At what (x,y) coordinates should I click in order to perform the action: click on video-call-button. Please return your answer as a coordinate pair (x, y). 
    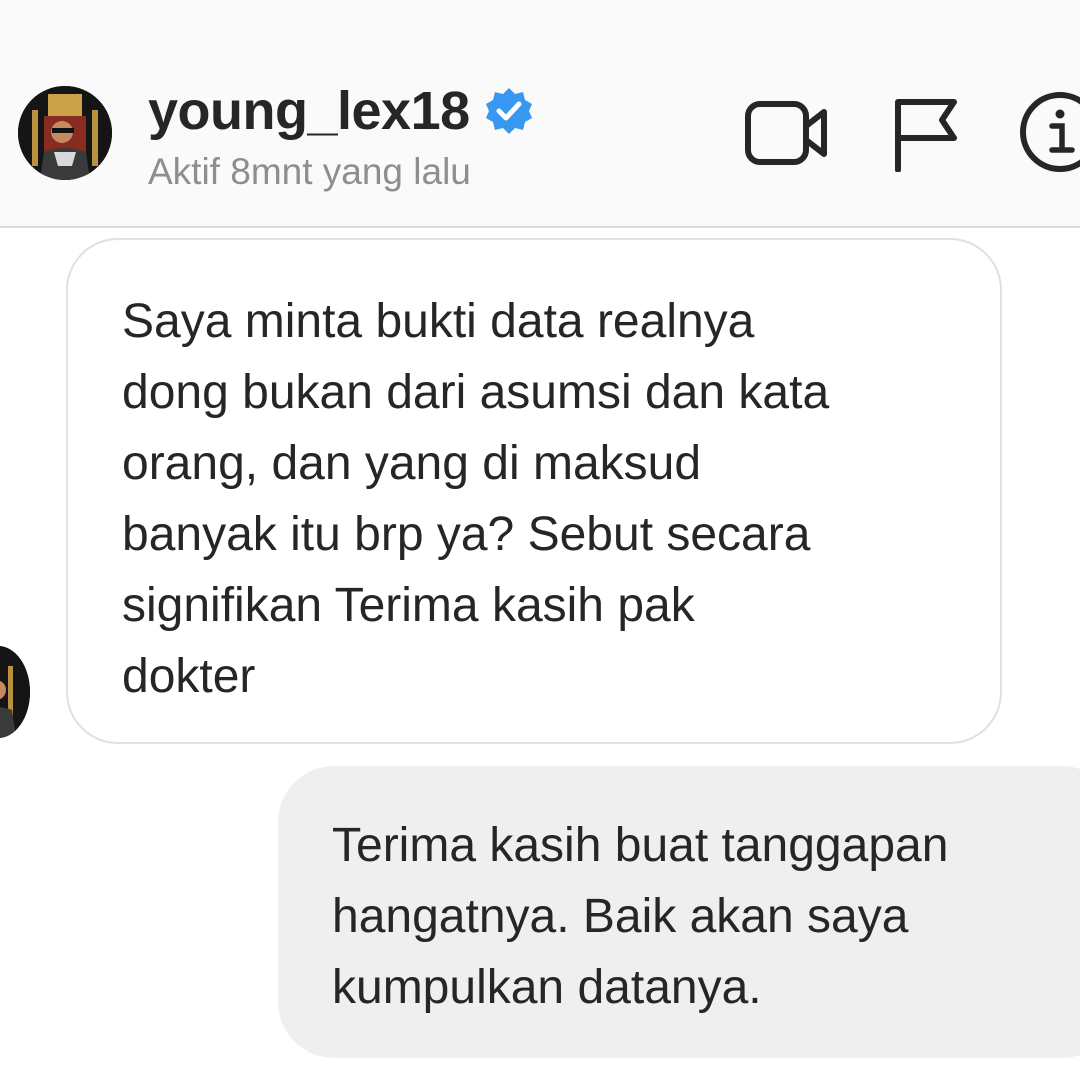
    Looking at the image, I should click on (787, 133).